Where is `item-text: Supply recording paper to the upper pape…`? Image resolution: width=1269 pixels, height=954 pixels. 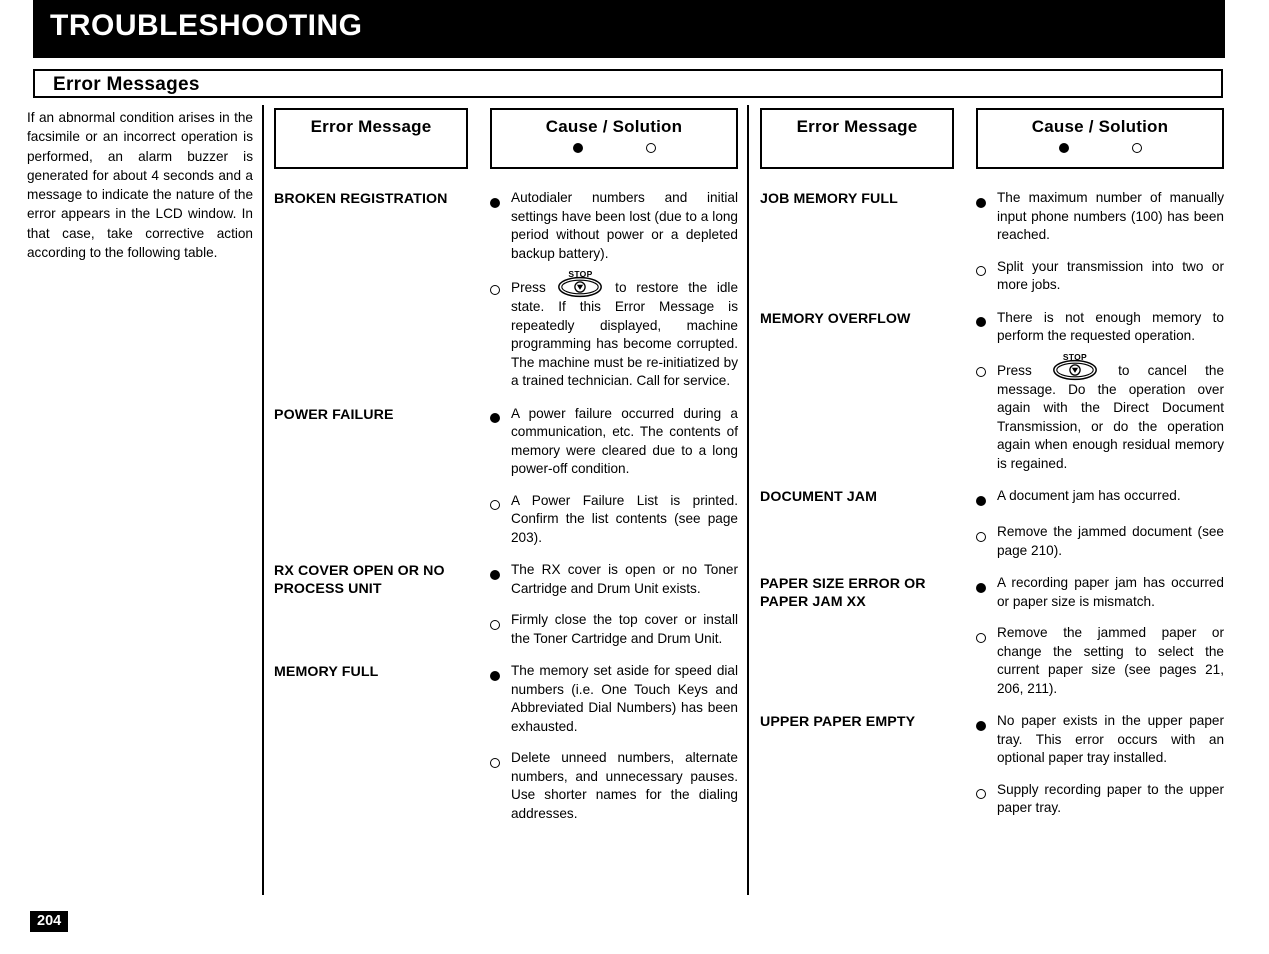 item-text: Supply recording paper to the upper pape… is located at coordinates (1110, 798).